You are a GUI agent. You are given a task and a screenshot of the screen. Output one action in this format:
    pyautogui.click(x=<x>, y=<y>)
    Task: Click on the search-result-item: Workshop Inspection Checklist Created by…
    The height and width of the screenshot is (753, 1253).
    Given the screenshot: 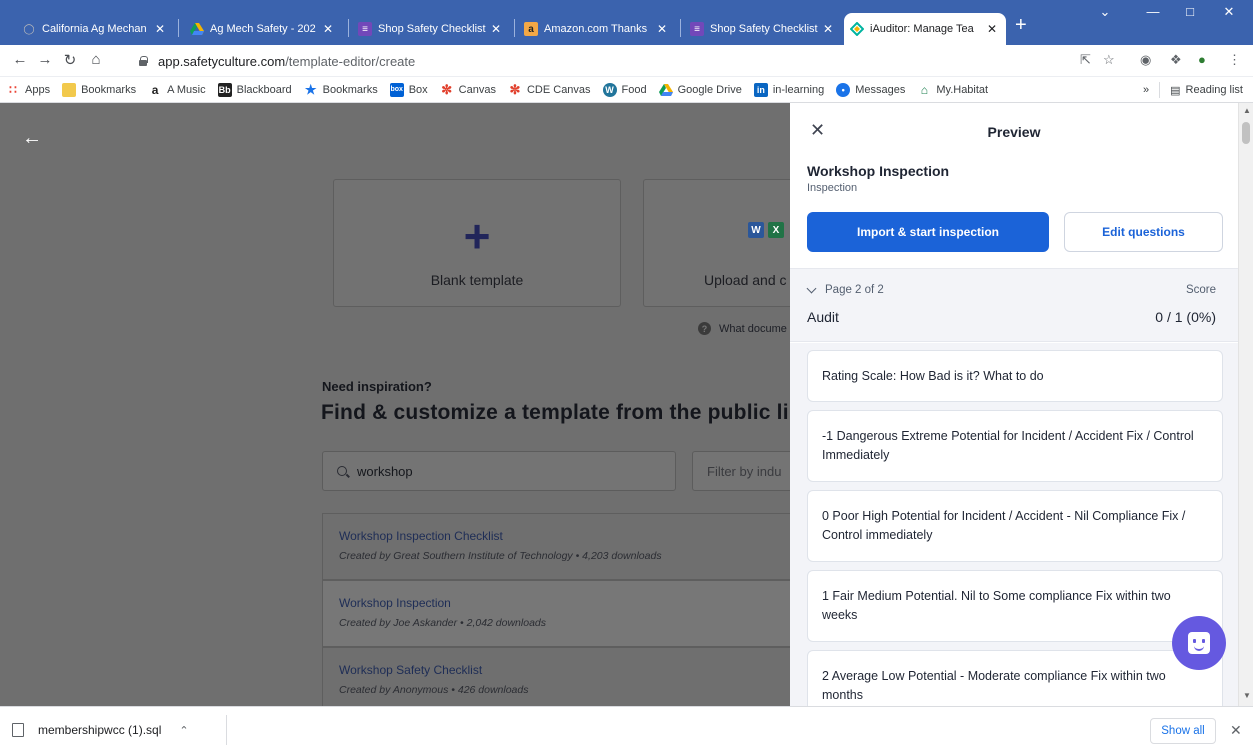 What is the action you would take?
    pyautogui.click(x=556, y=546)
    